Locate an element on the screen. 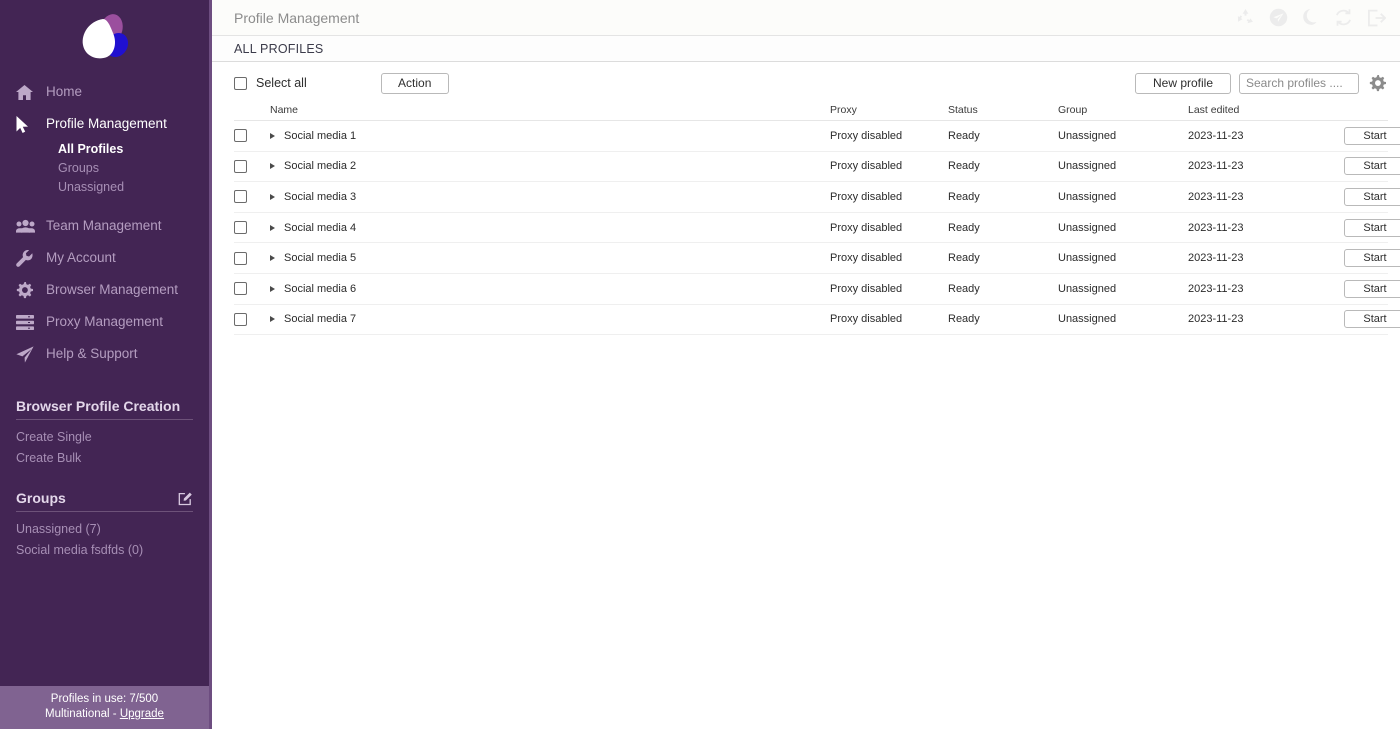  send-icon is located at coordinates (31, 354).